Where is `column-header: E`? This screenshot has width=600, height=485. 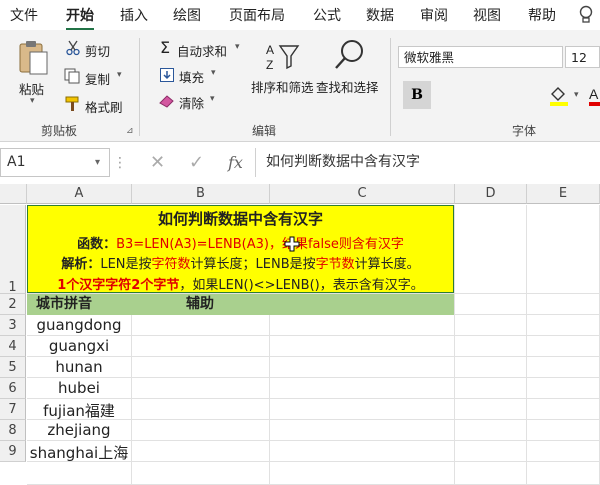 column-header: E is located at coordinates (563, 194).